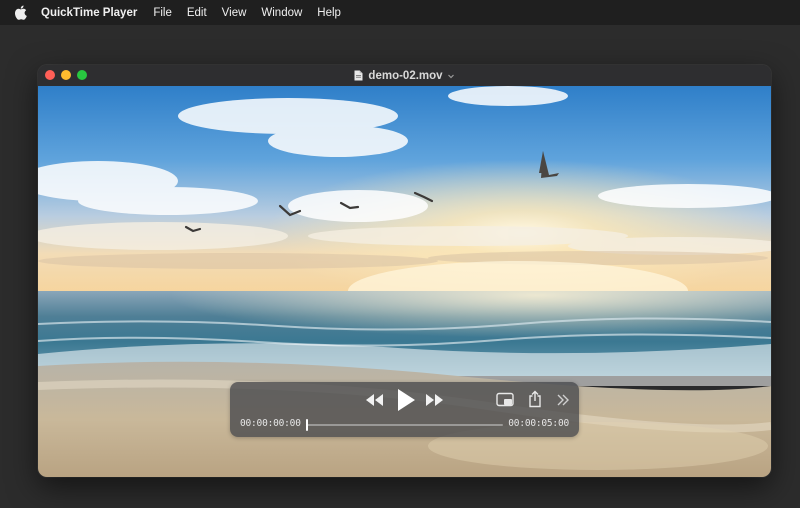  I want to click on playback-controls: 00:00:00:00 00:00:05:00, so click(404, 409).